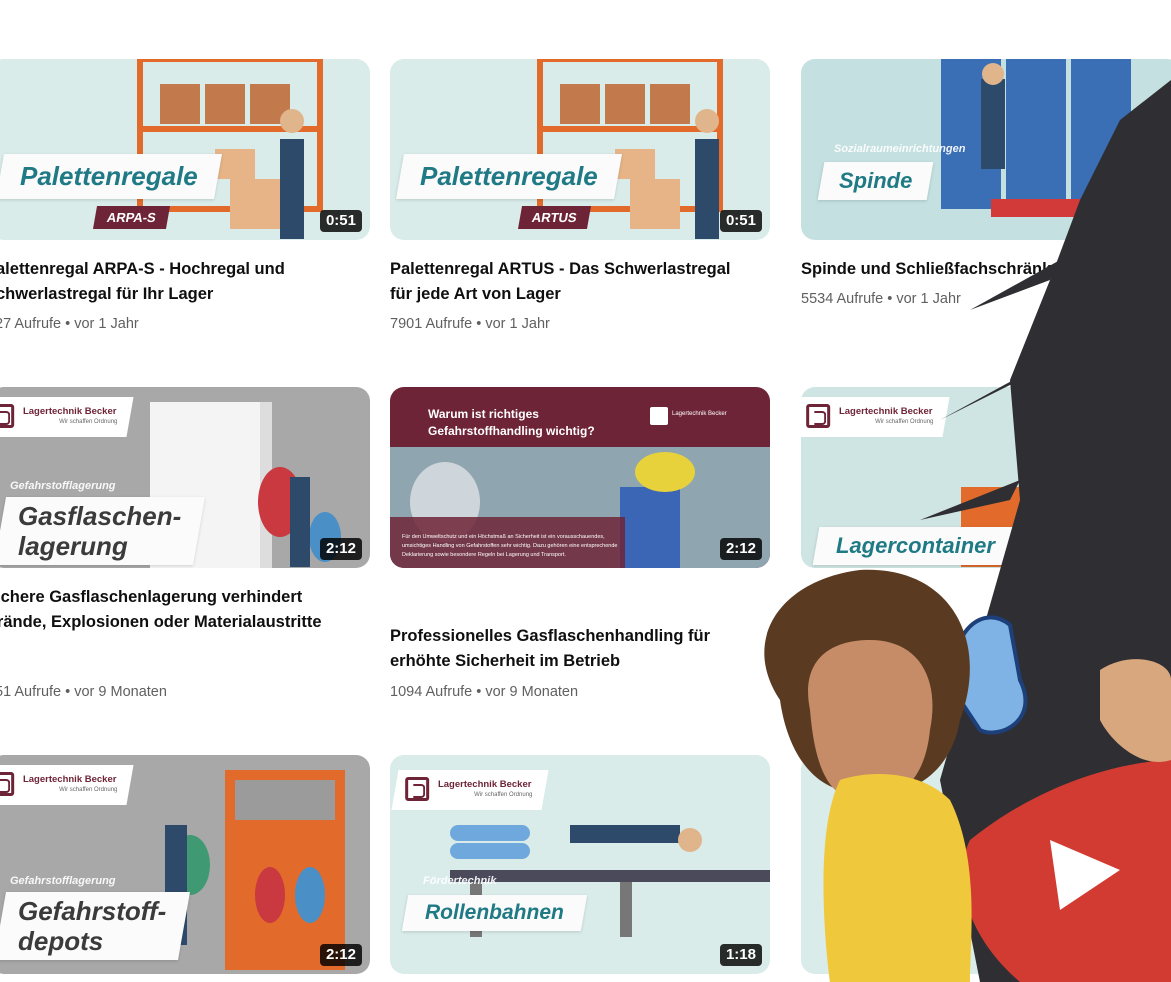 The image size is (1171, 982). What do you see at coordinates (92, 926) in the screenshot?
I see `thumb-label: Gefahrstoff- depots` at bounding box center [92, 926].